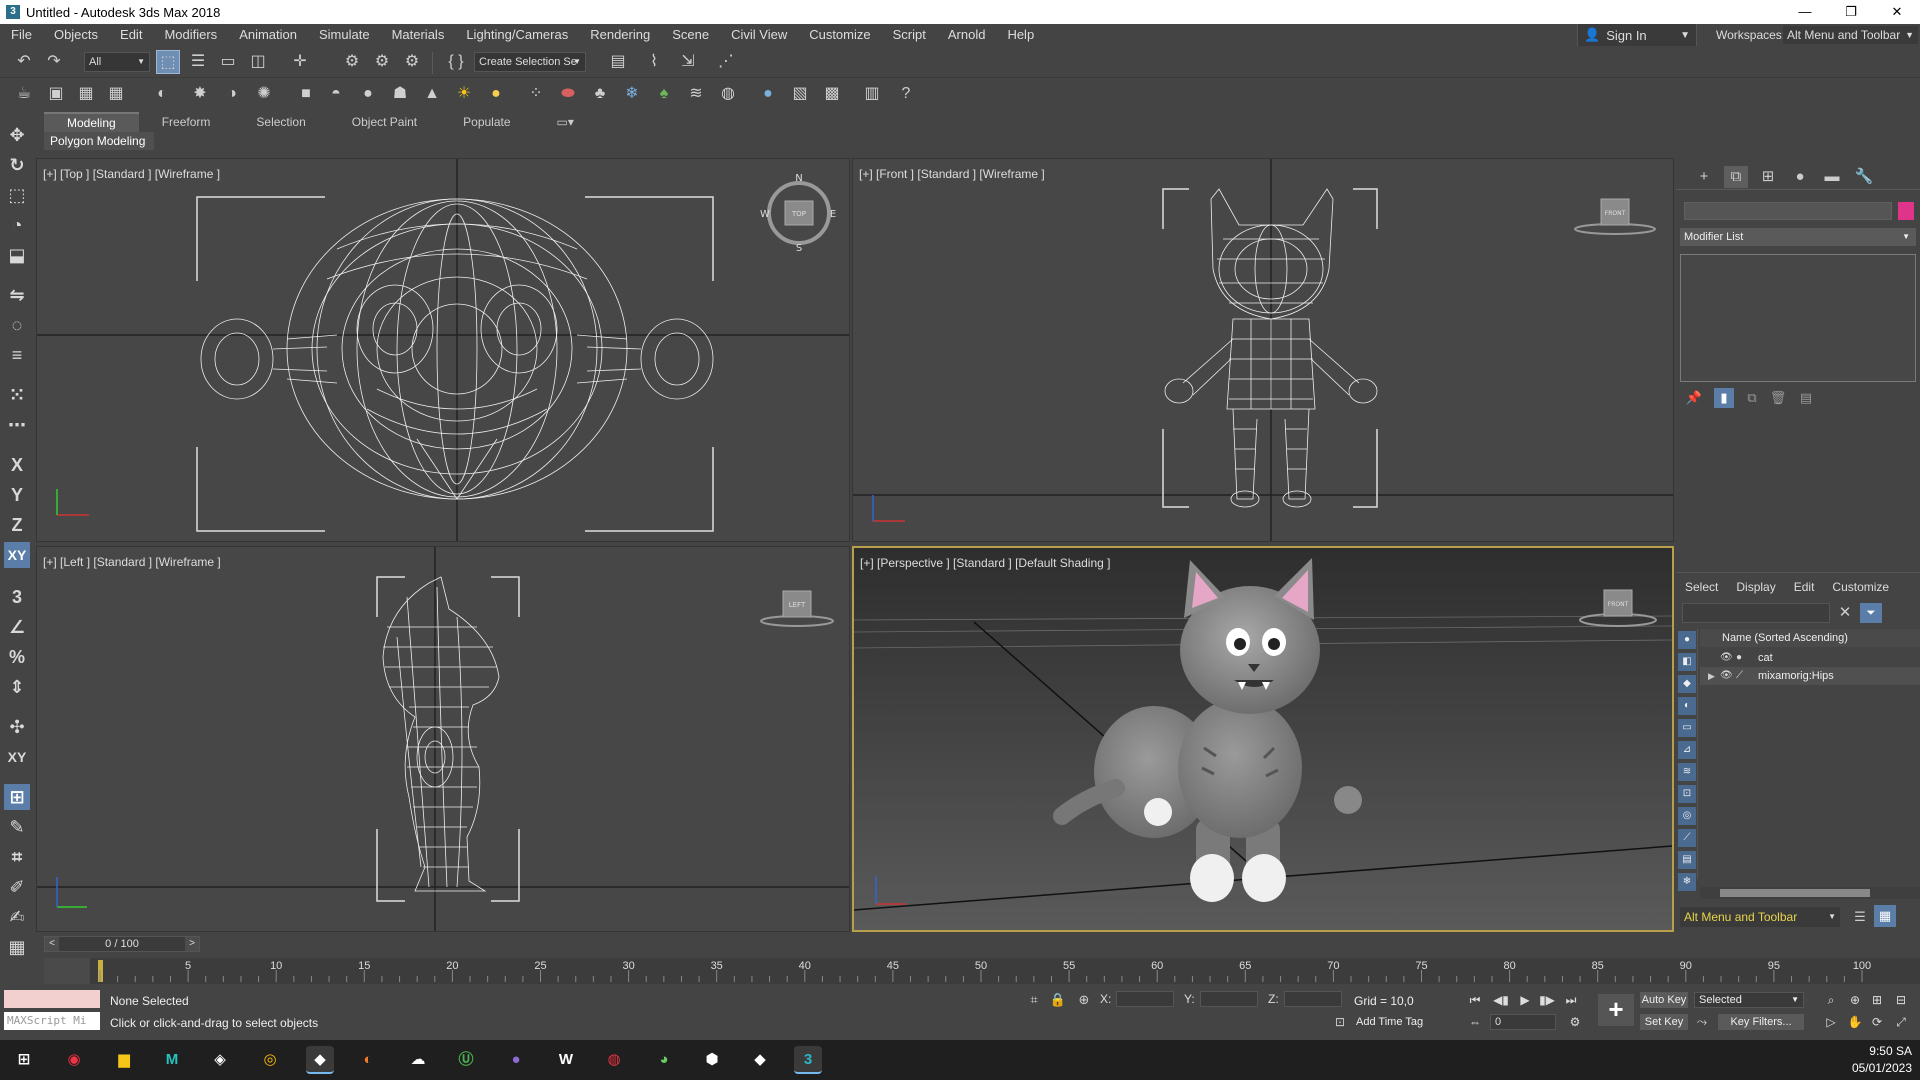  Describe the element at coordinates (1832, 177) in the screenshot. I see `display-tab-icon: ▬` at that location.